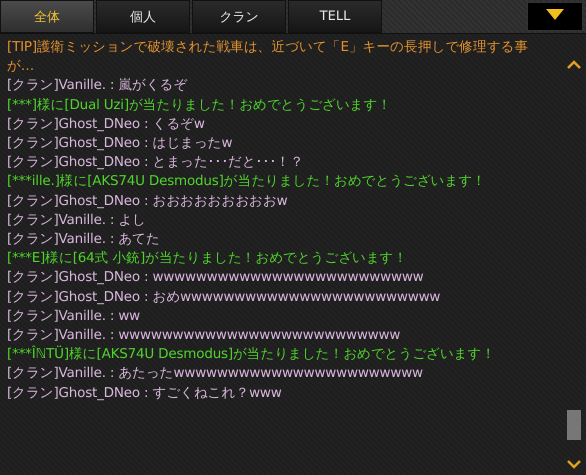  Describe the element at coordinates (247, 182) in the screenshot. I see `system-message: [***ille.]様に[AKS74U Desmodus]が当たりました！おめでとうございます！` at that location.